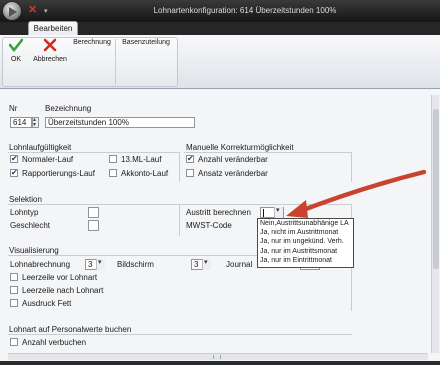 The image size is (440, 365). Describe the element at coordinates (113, 173) in the screenshot. I see `akkonto-lauf-checkbox` at that location.